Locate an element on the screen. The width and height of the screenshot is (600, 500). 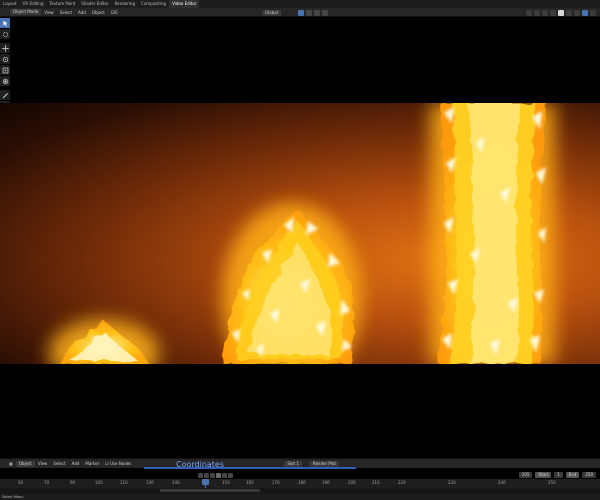
play-reverse-icon is located at coordinates (212, 475).